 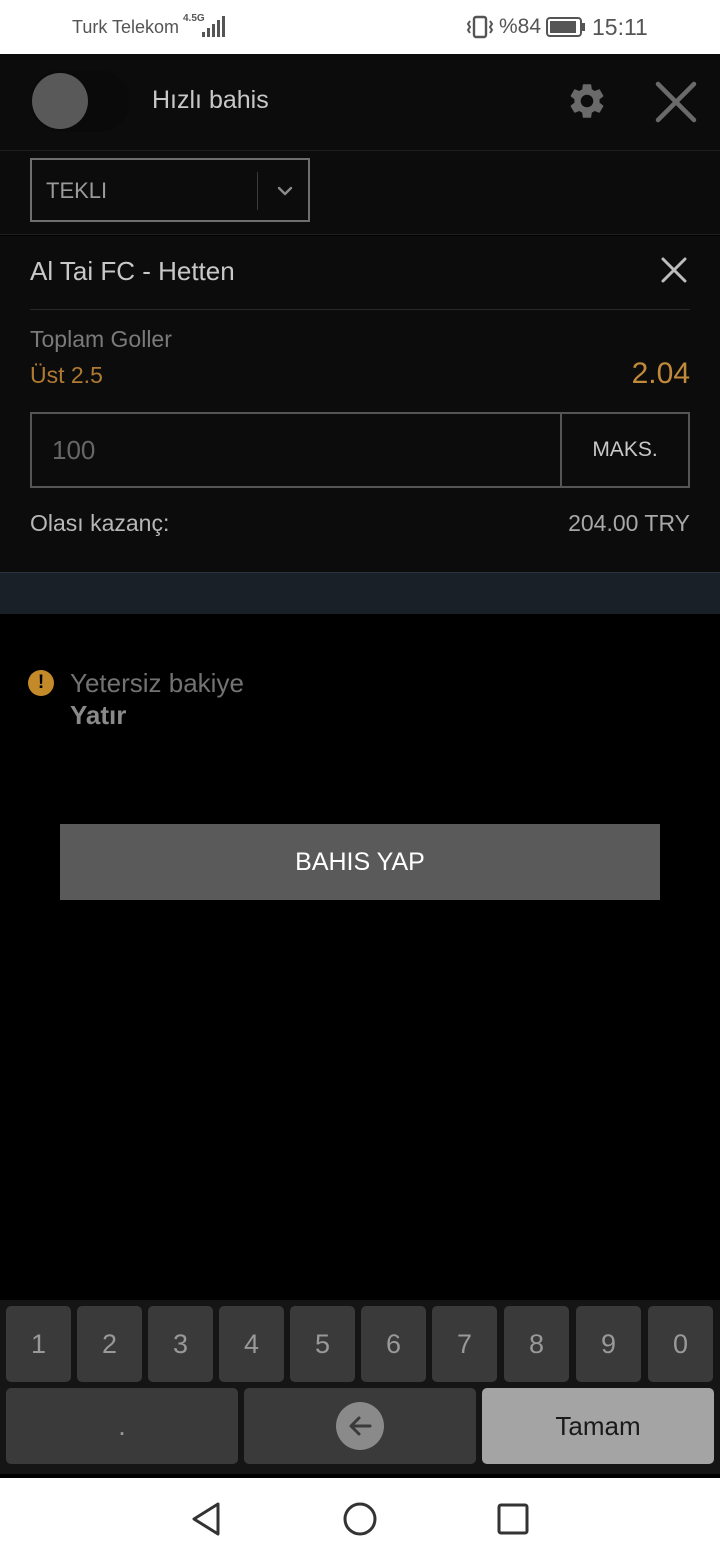 What do you see at coordinates (296, 450) in the screenshot?
I see `stake-input` at bounding box center [296, 450].